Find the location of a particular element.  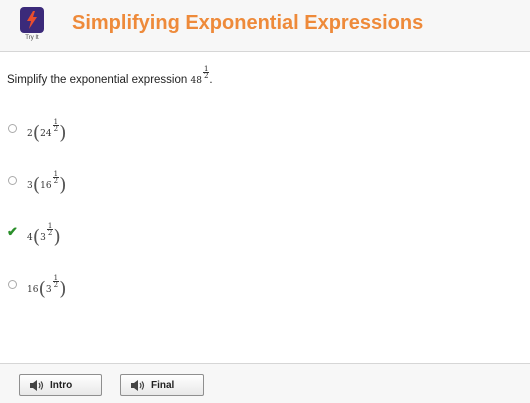

answer-choice-3: ✔ 4(3 1 2) is located at coordinates (265, 234).